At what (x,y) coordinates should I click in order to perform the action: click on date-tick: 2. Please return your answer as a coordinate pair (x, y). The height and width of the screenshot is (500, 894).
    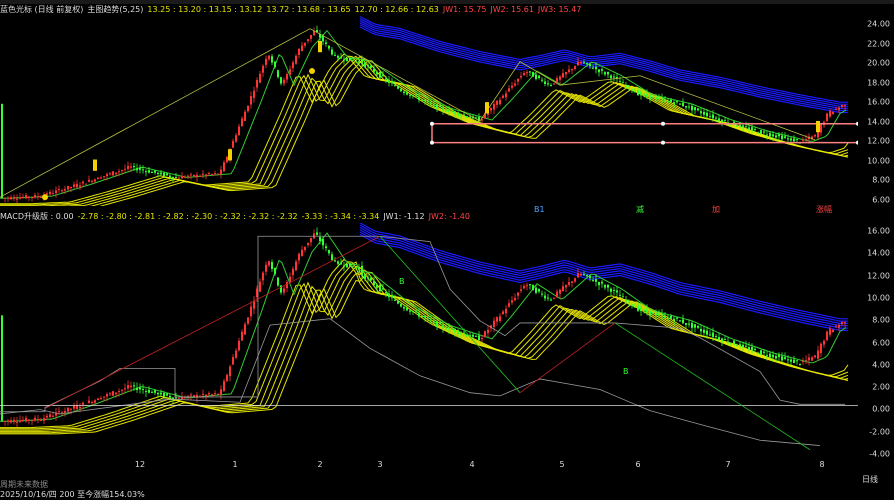
    Looking at the image, I should click on (320, 464).